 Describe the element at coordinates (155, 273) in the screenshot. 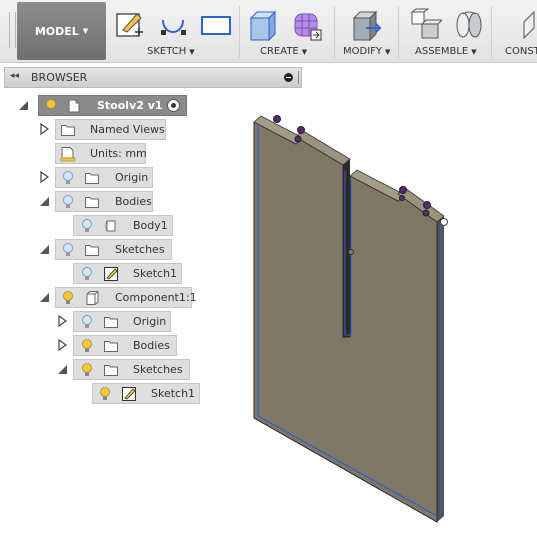

I see `sketch1-label: Sketch1` at that location.